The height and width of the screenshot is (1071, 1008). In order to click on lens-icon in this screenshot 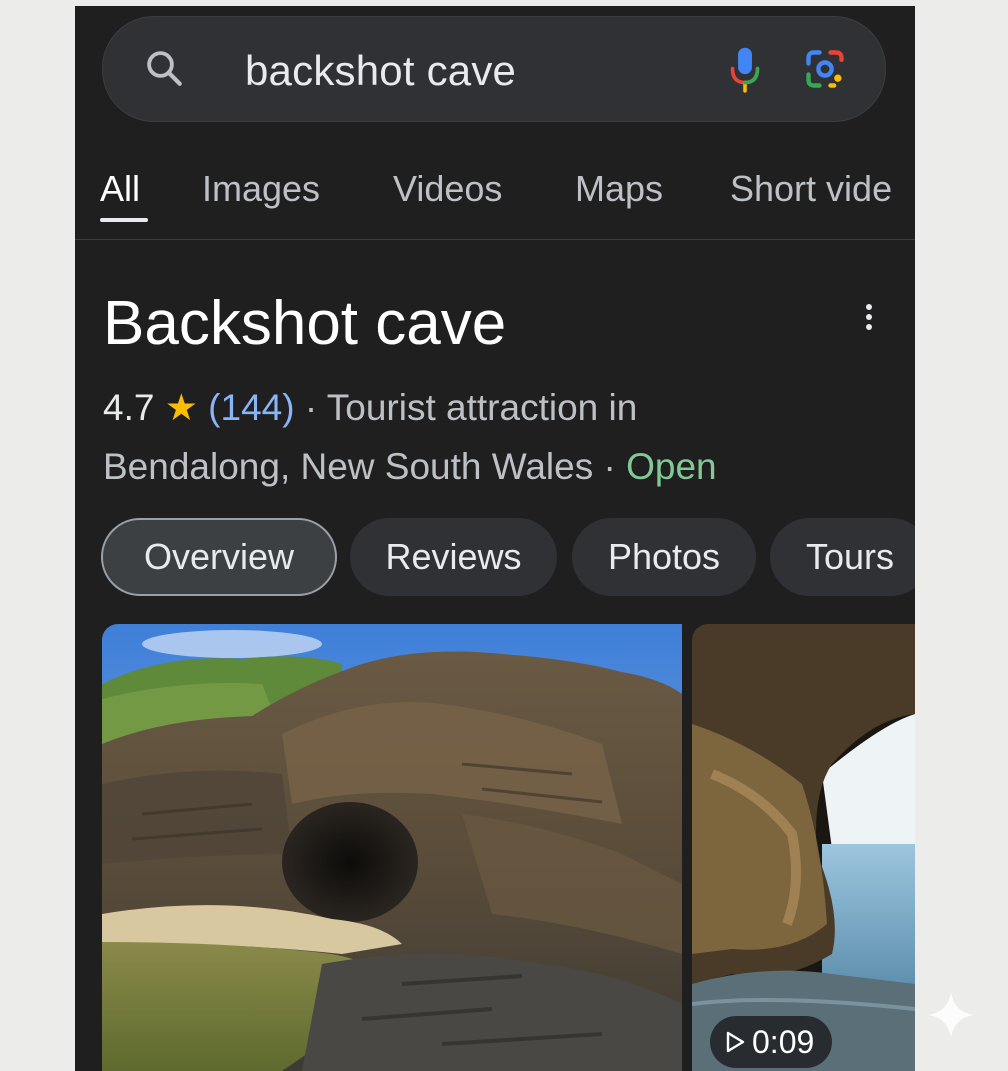, I will do `click(825, 69)`.